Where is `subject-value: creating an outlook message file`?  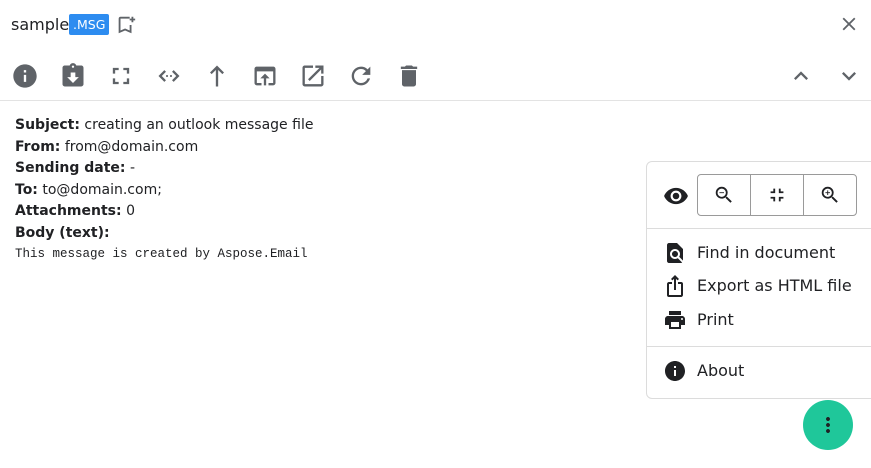 subject-value: creating an outlook message file is located at coordinates (199, 125).